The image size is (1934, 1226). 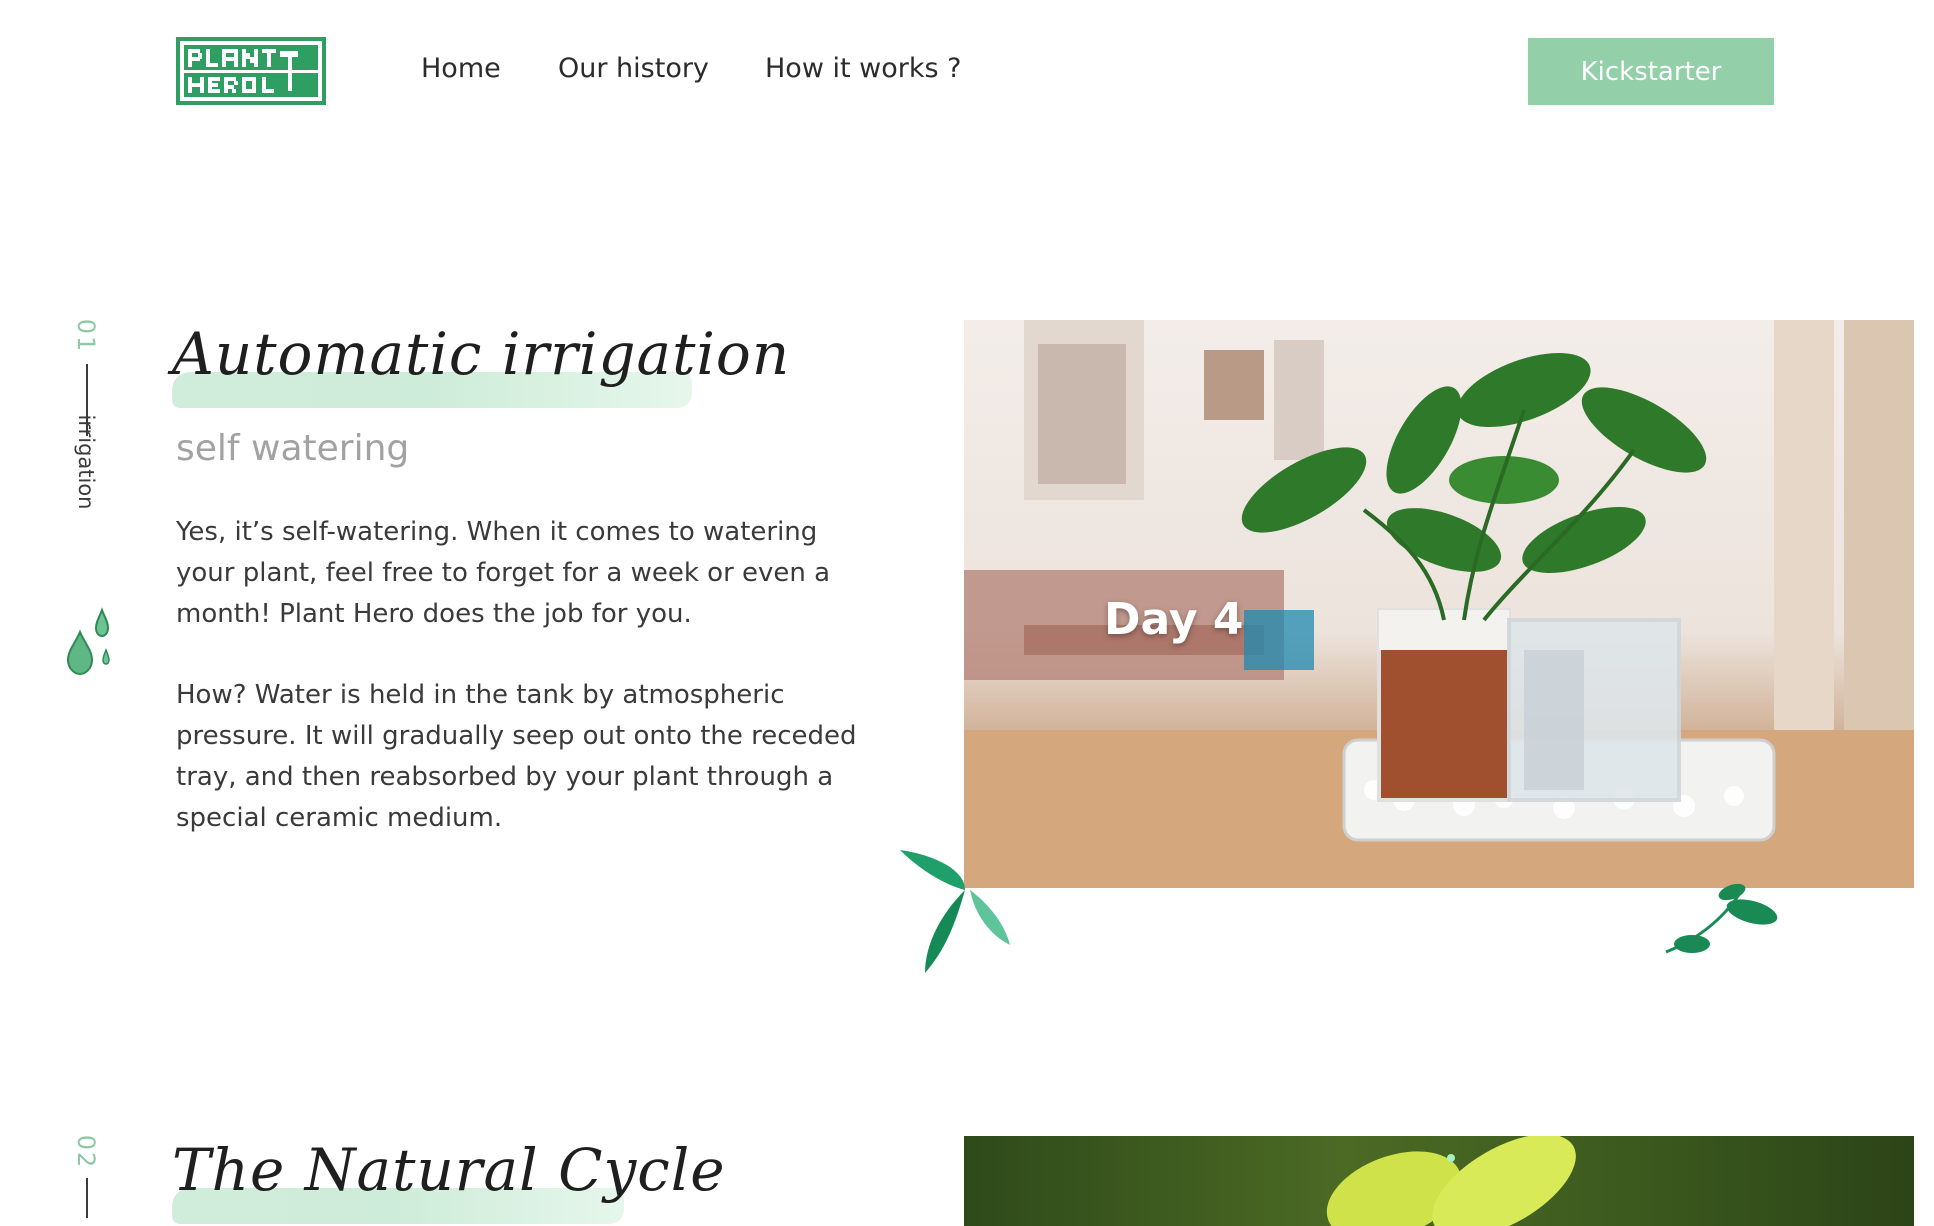 I want to click on nav-home: Home, so click(x=461, y=68).